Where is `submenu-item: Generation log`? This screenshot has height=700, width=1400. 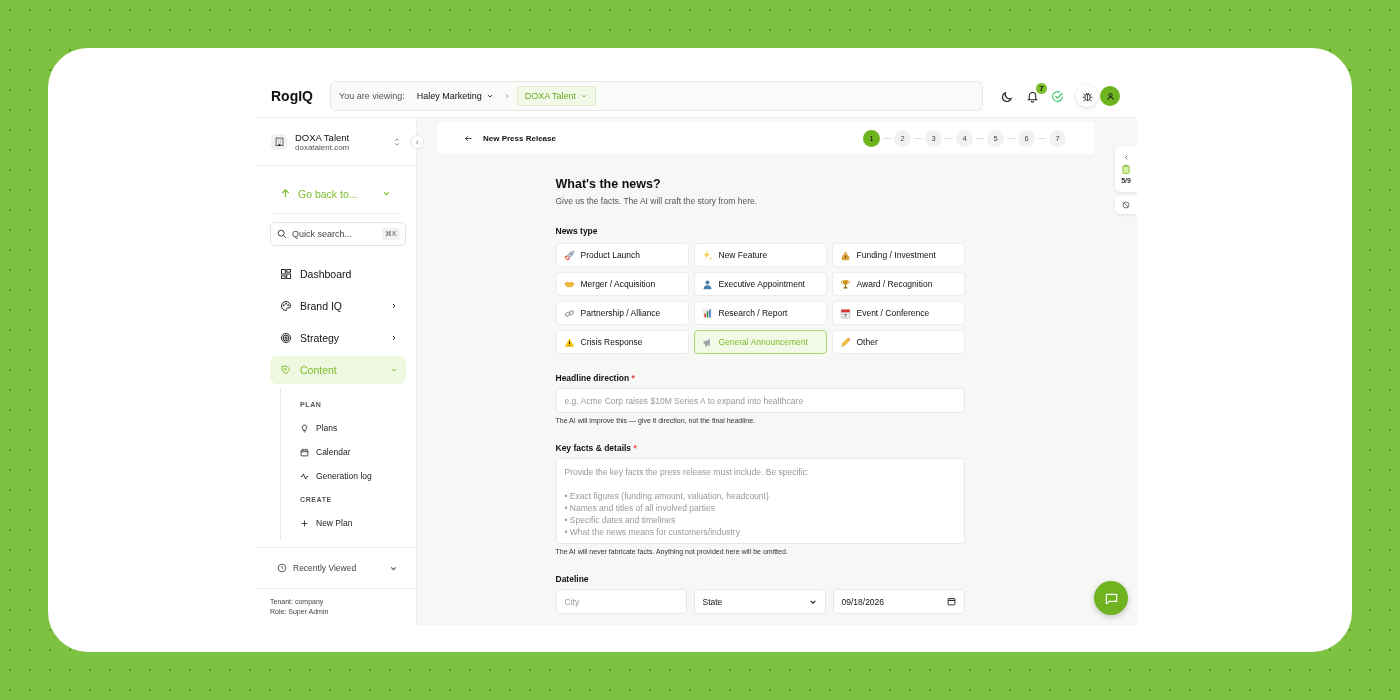 submenu-item: Generation log is located at coordinates (336, 476).